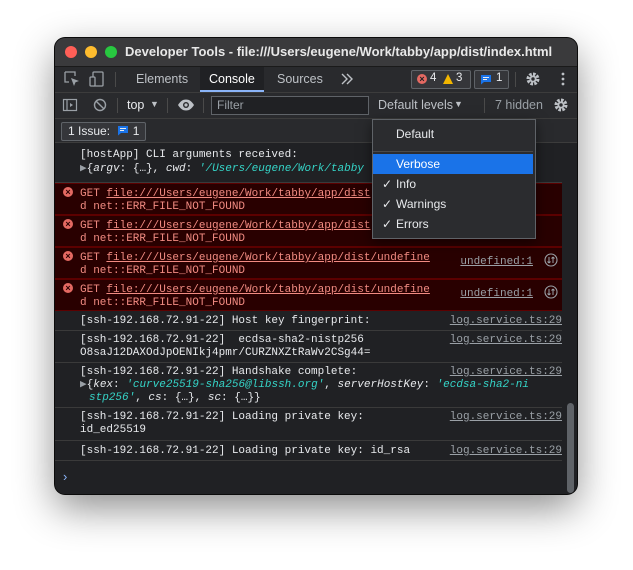  What do you see at coordinates (453, 204) in the screenshot?
I see `menu-item-warnings: ✓ Warnings` at bounding box center [453, 204].